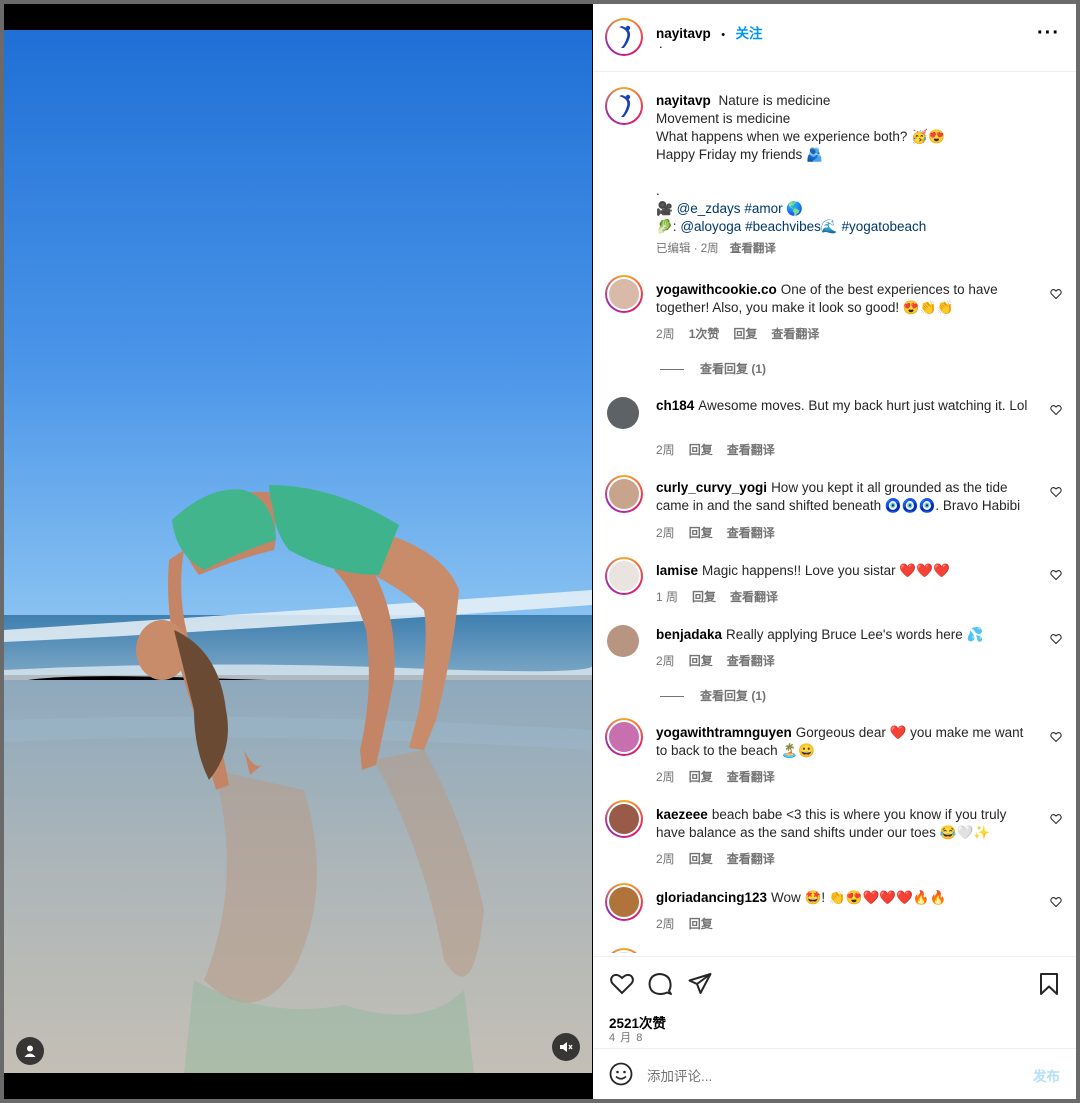 The image size is (1080, 1103). Describe the element at coordinates (834, 38) in the screenshot. I see `post-header: nayitavp • 关注 . ···` at that location.